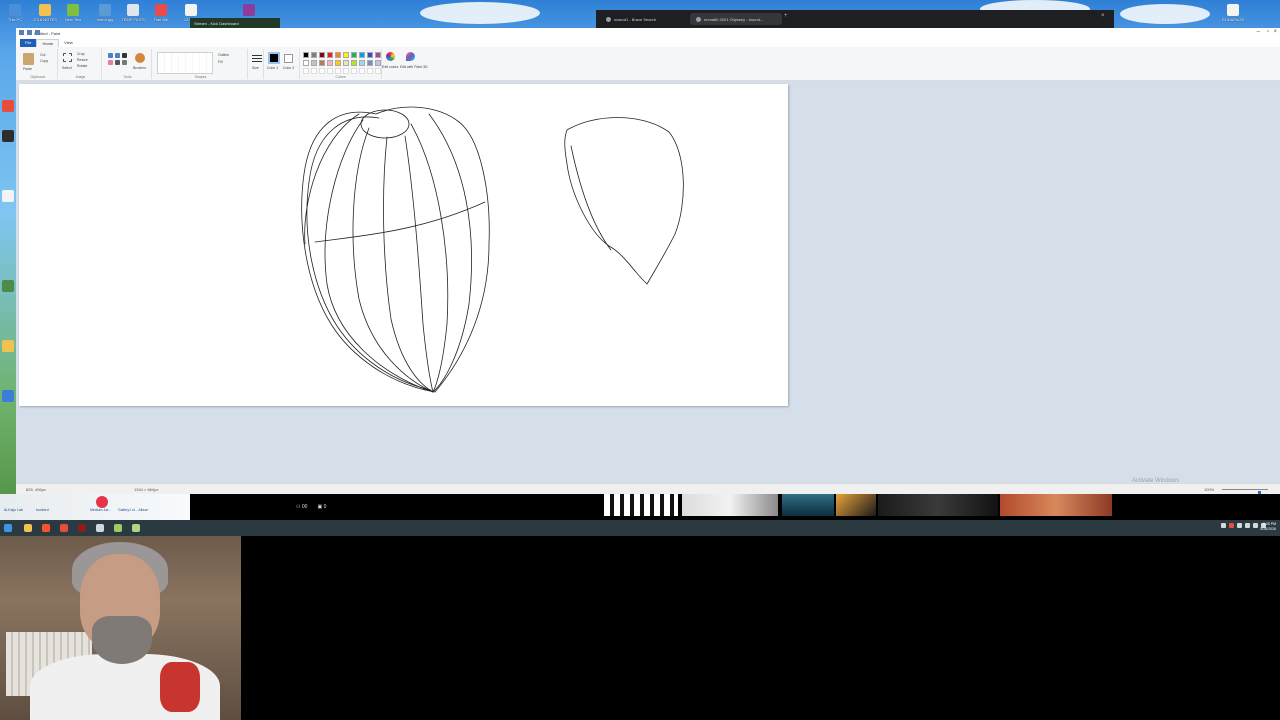 This screenshot has width=1280, height=720. I want to click on outline-button: Outline, so click(223, 55).